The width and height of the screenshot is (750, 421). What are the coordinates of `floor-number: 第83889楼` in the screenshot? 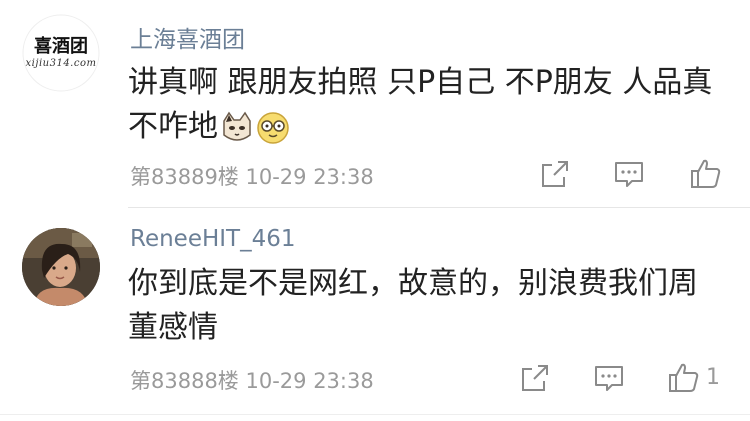 It's located at (184, 177).